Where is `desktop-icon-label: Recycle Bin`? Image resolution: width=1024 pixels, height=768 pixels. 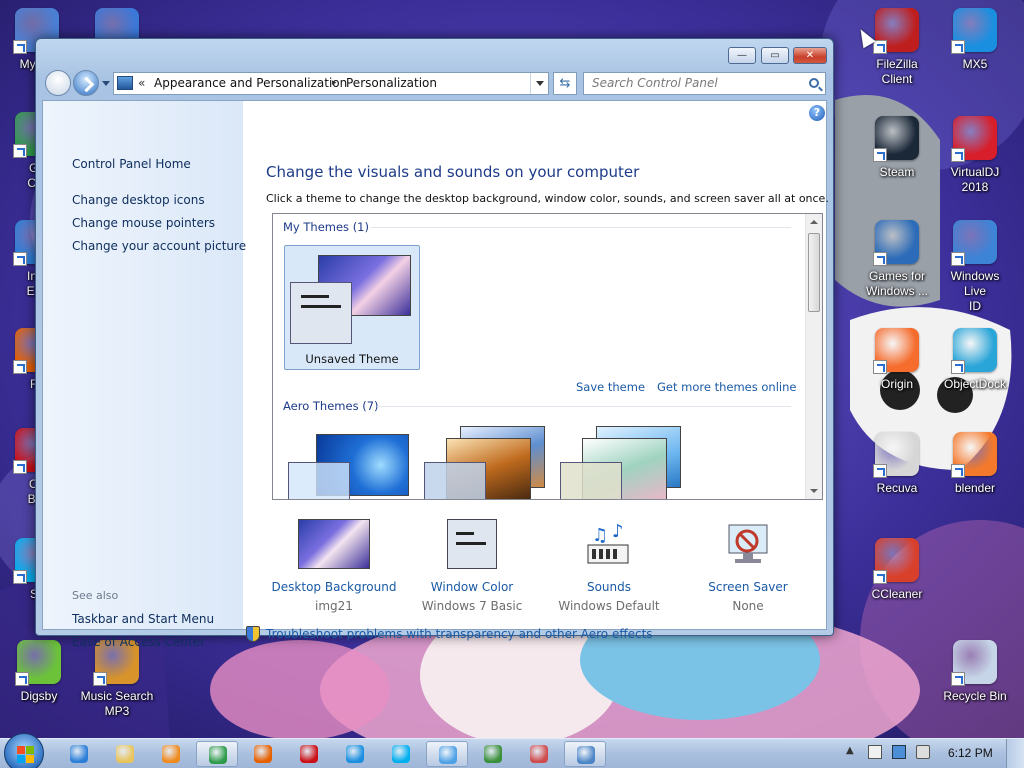
desktop-icon-label: Recycle Bin is located at coordinates (975, 696).